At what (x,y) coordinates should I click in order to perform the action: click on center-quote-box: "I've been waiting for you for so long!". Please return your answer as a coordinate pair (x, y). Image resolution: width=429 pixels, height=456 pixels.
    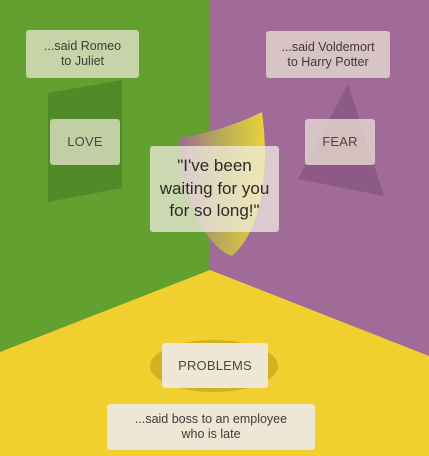
    Looking at the image, I should click on (214, 189).